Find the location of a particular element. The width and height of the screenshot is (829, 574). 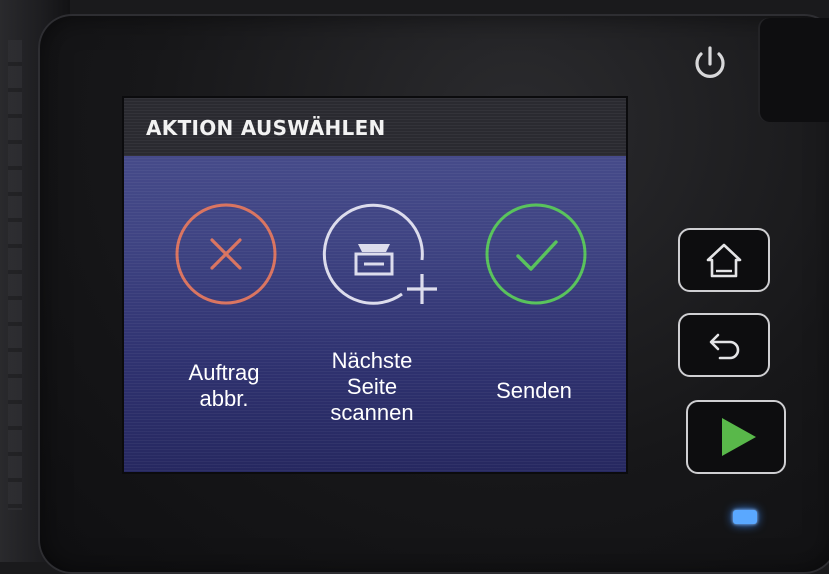

home-icon is located at coordinates (724, 260).